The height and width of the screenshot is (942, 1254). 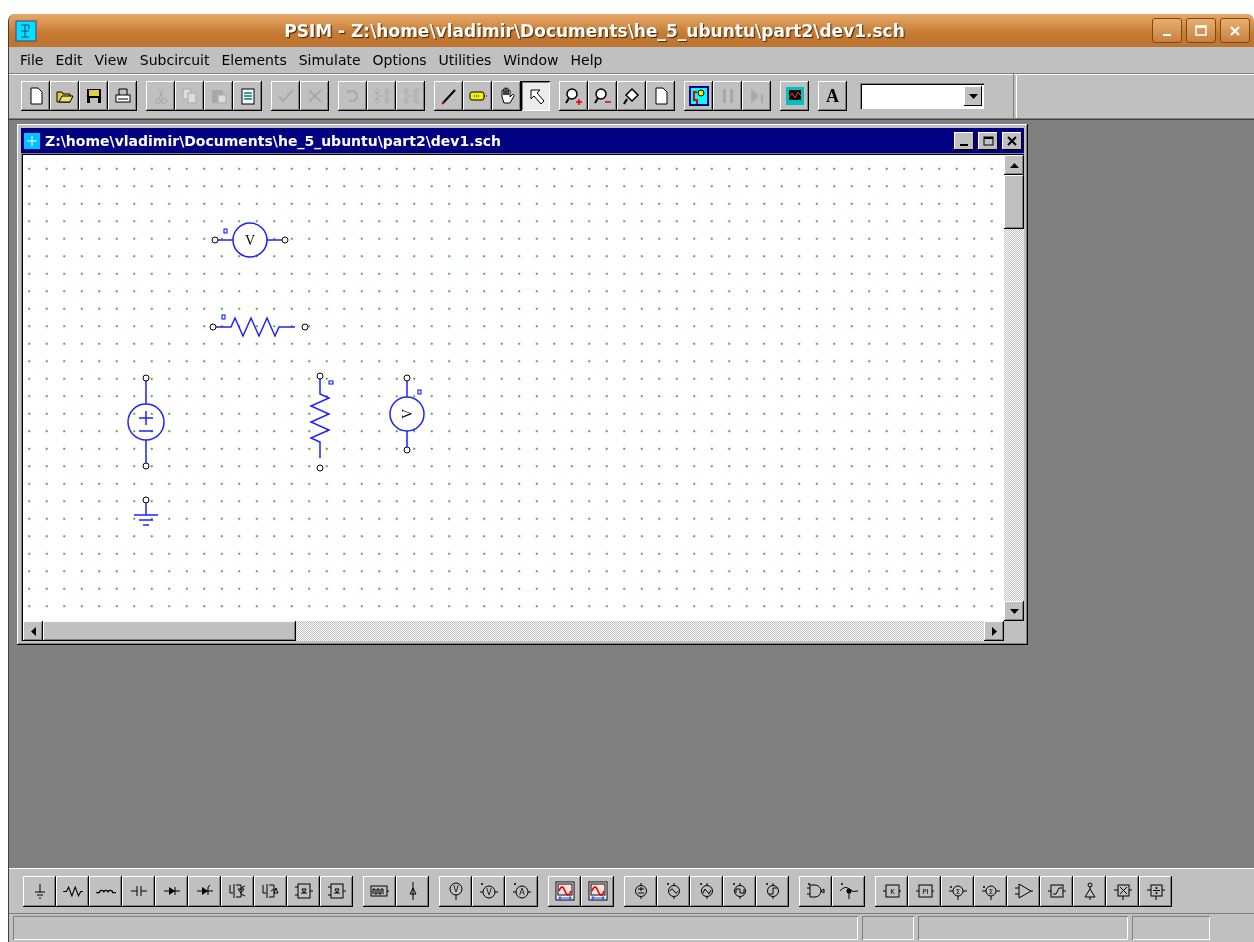 I want to click on menu-item: Options, so click(x=399, y=60).